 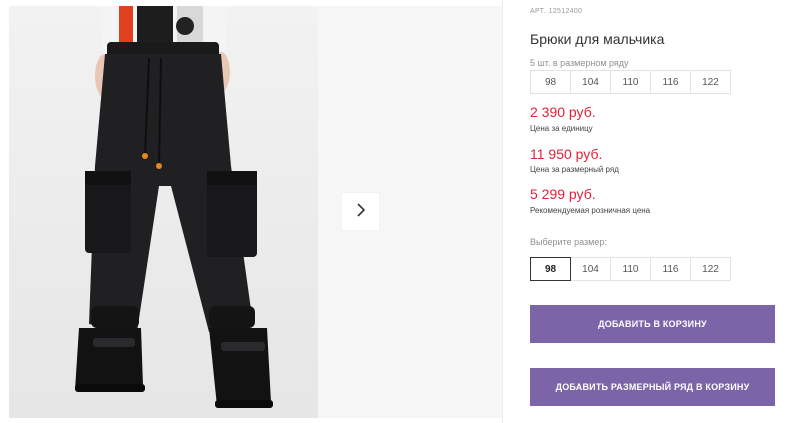 I want to click on gallery-next-button, so click(x=360, y=211).